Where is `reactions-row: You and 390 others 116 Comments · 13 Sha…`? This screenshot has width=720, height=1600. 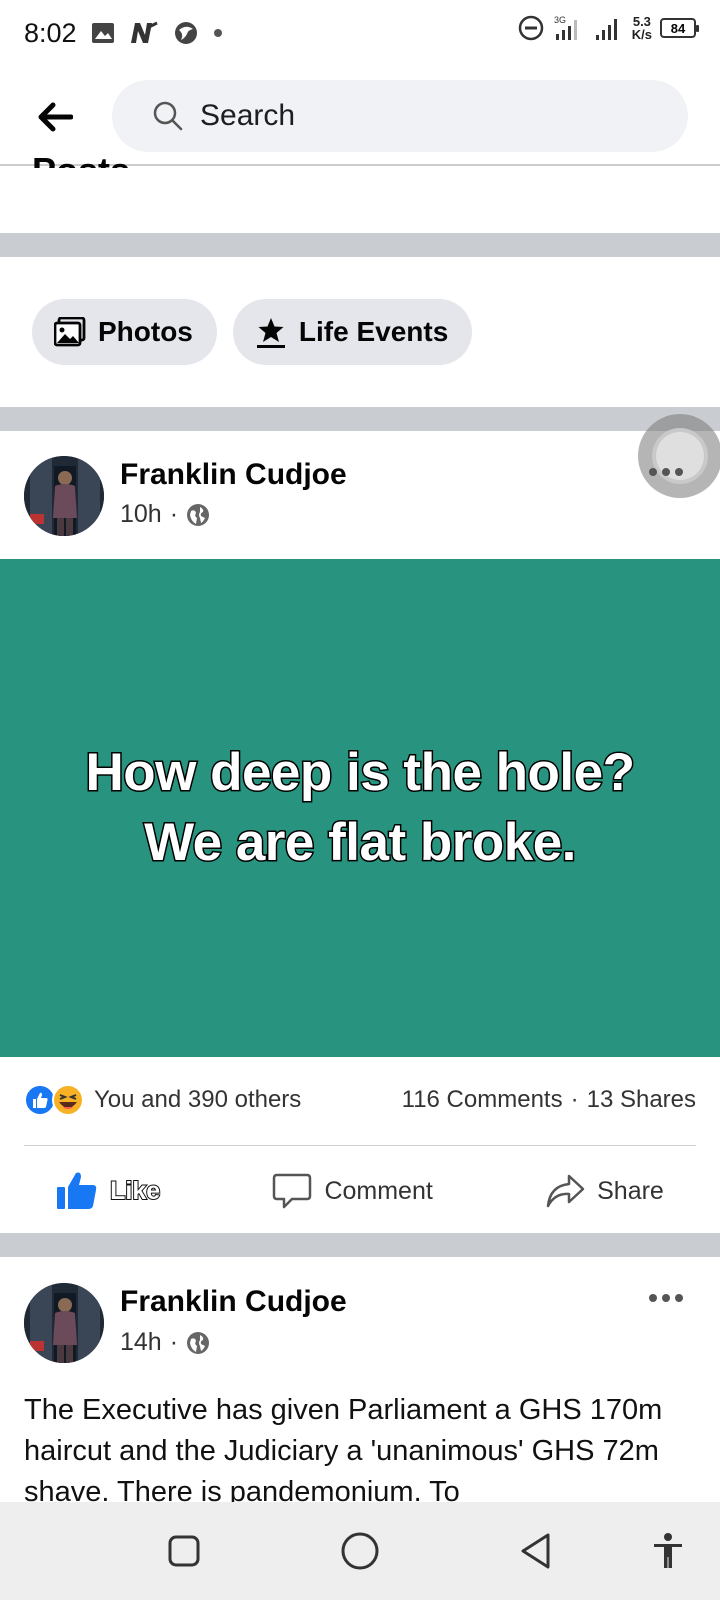 reactions-row: You and 390 others 116 Comments · 13 Sha… is located at coordinates (360, 1100).